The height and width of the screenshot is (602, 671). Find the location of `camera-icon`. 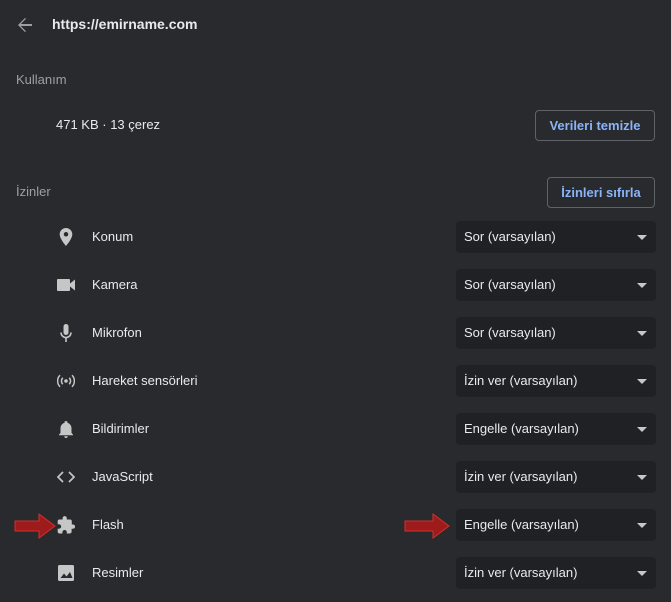

camera-icon is located at coordinates (66, 285).